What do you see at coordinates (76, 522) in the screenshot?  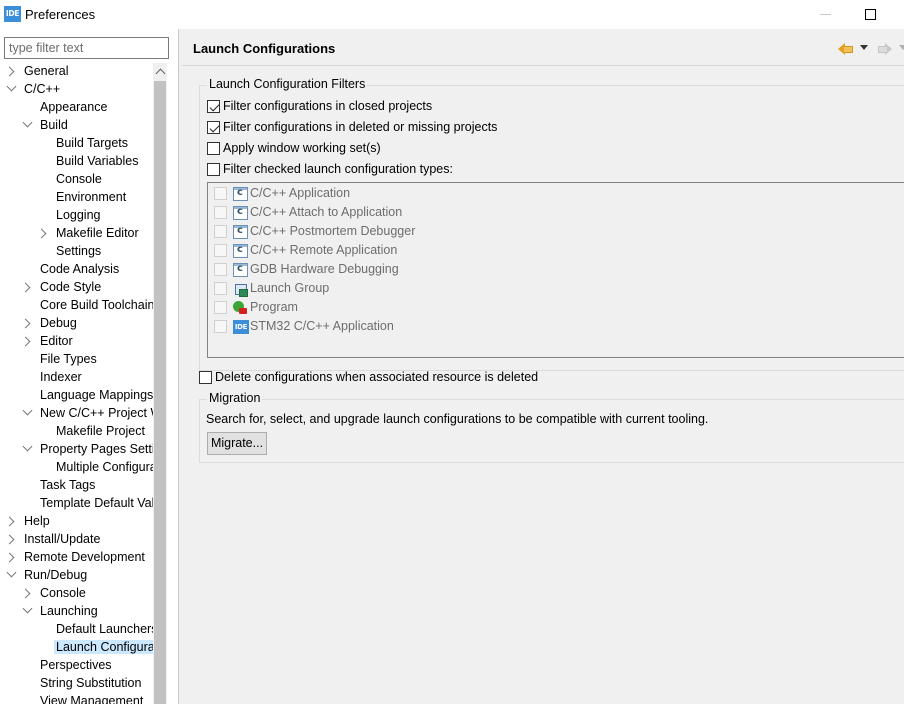 I see `tree-item: Help` at bounding box center [76, 522].